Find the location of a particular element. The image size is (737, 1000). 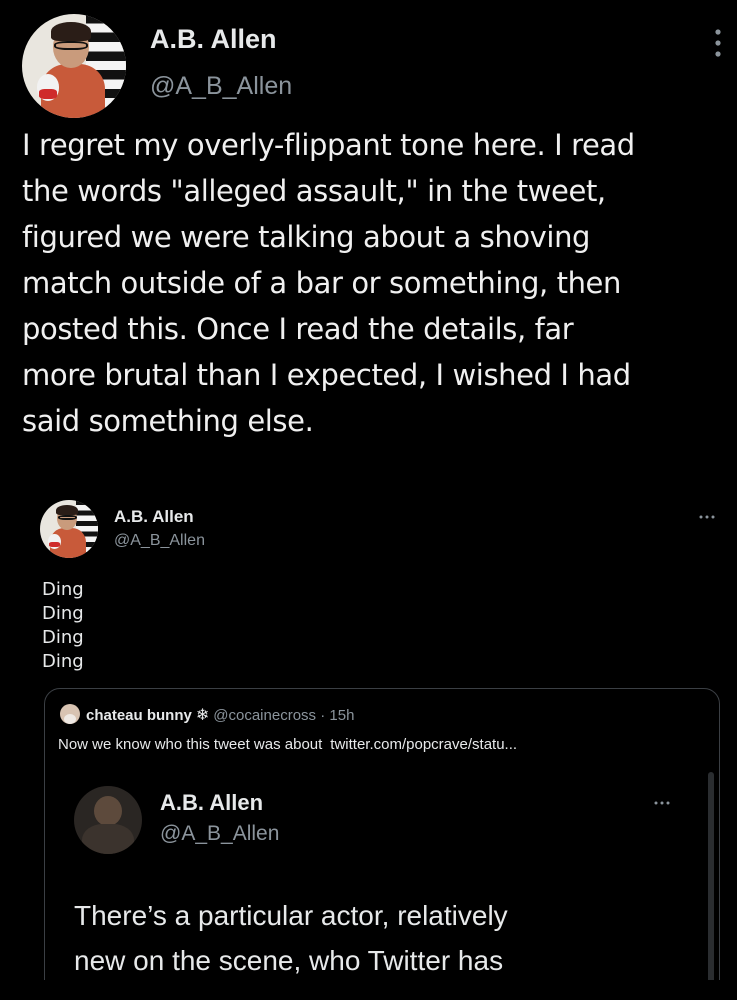

nested-author-handle: @A_B_Allen is located at coordinates (219, 834).